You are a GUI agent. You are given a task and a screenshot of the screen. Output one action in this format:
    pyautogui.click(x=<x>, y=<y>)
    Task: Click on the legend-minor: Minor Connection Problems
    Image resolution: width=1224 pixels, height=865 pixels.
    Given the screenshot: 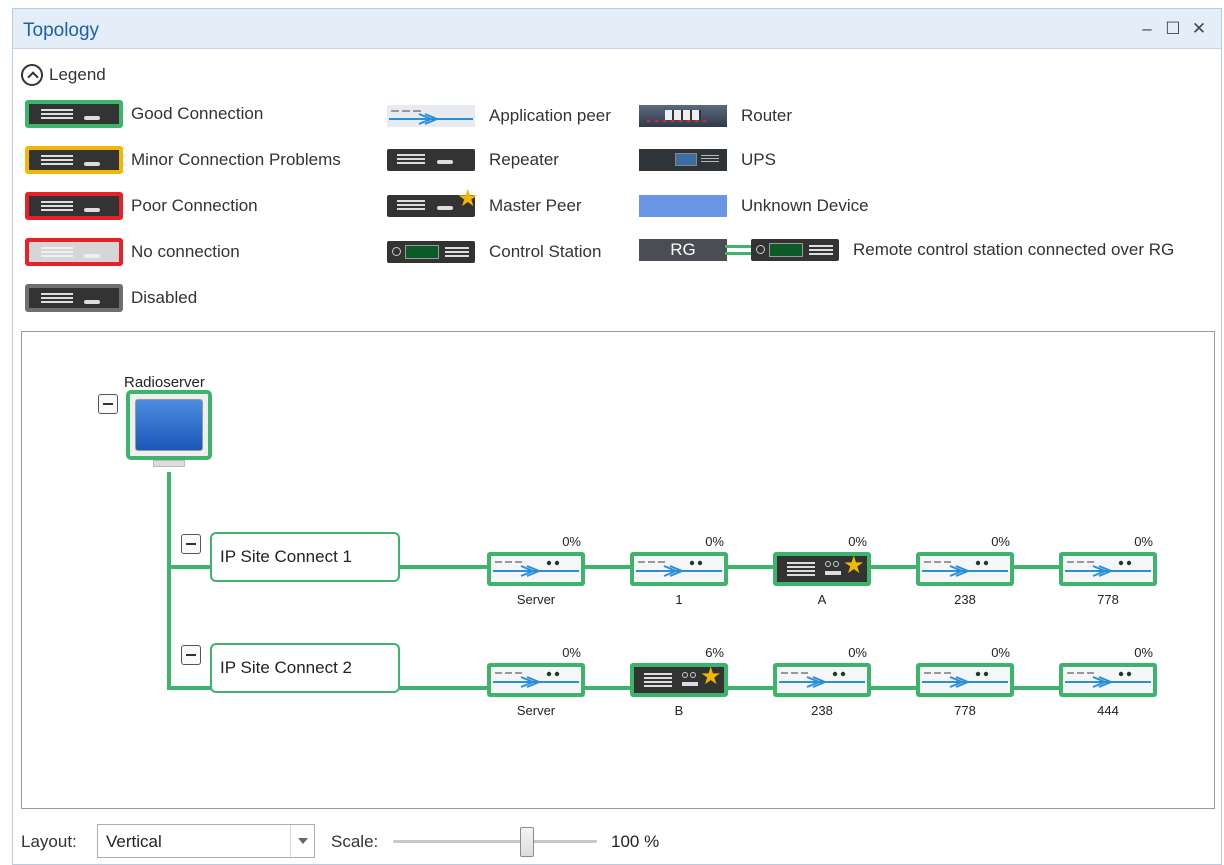 What is the action you would take?
    pyautogui.click(x=183, y=160)
    